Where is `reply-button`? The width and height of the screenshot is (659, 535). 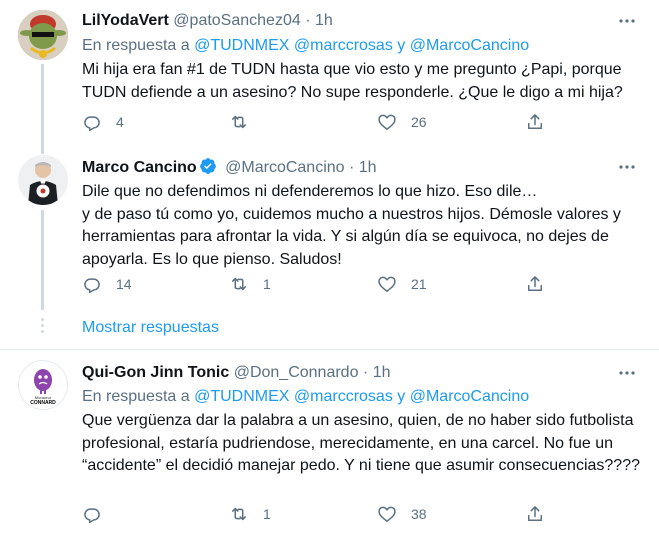 reply-button is located at coordinates (99, 514).